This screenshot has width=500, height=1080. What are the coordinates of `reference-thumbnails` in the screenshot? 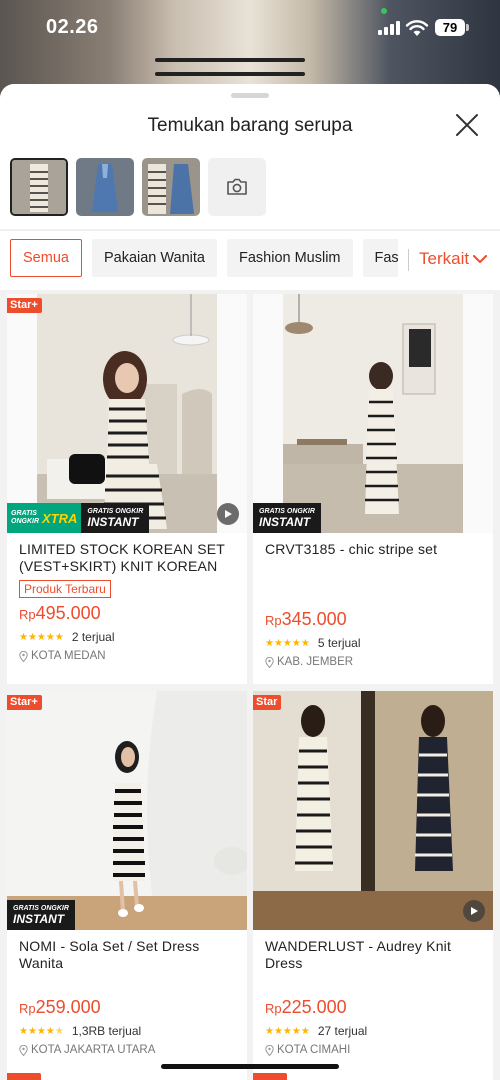 It's located at (138, 187).